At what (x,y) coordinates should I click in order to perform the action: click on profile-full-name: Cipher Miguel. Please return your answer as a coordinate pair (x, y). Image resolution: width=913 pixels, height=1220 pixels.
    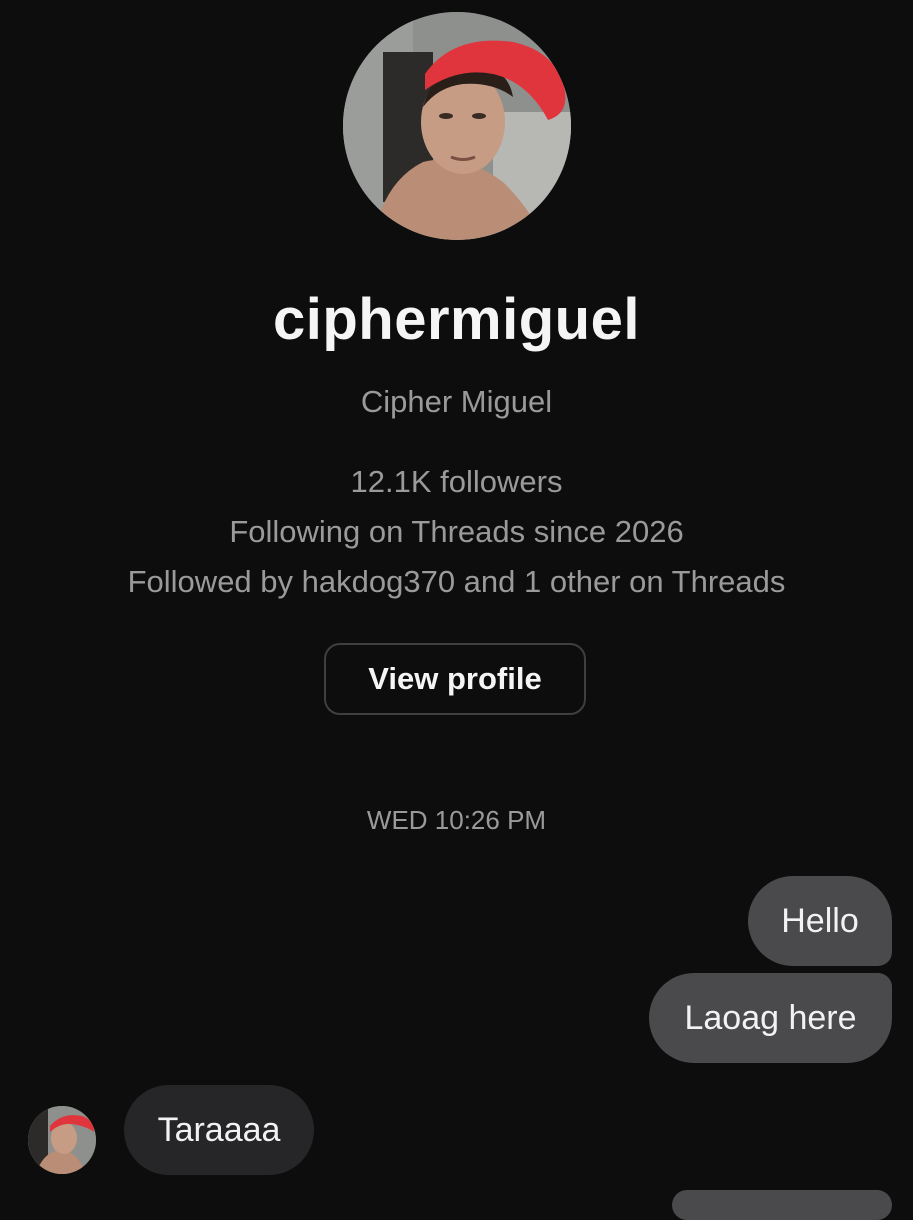
    Looking at the image, I should click on (456, 401).